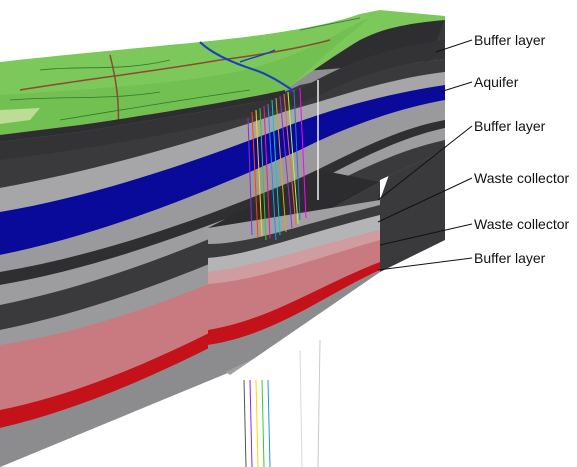  What do you see at coordinates (496, 82) in the screenshot?
I see `label-aquifer: Aquifer` at bounding box center [496, 82].